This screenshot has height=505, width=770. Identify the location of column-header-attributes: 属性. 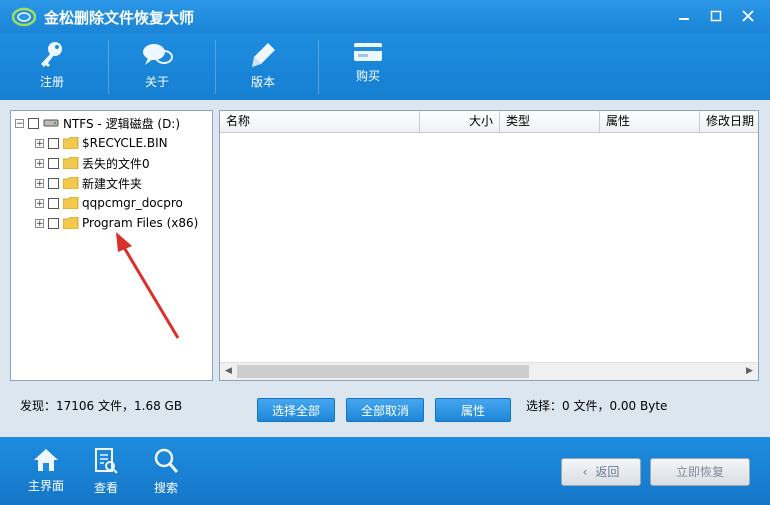
(650, 121).